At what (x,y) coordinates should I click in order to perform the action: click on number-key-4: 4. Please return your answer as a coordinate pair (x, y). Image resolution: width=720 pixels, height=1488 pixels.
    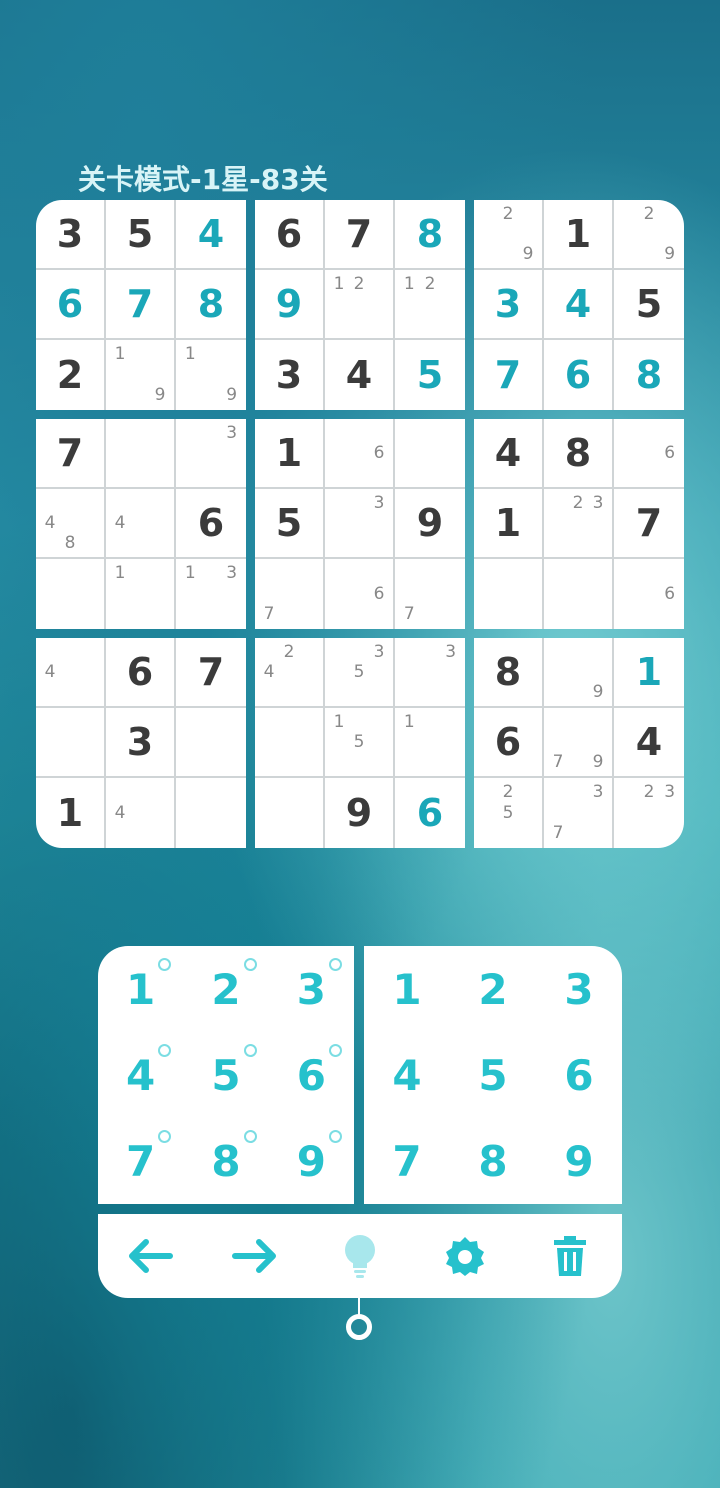
    Looking at the image, I should click on (407, 1075).